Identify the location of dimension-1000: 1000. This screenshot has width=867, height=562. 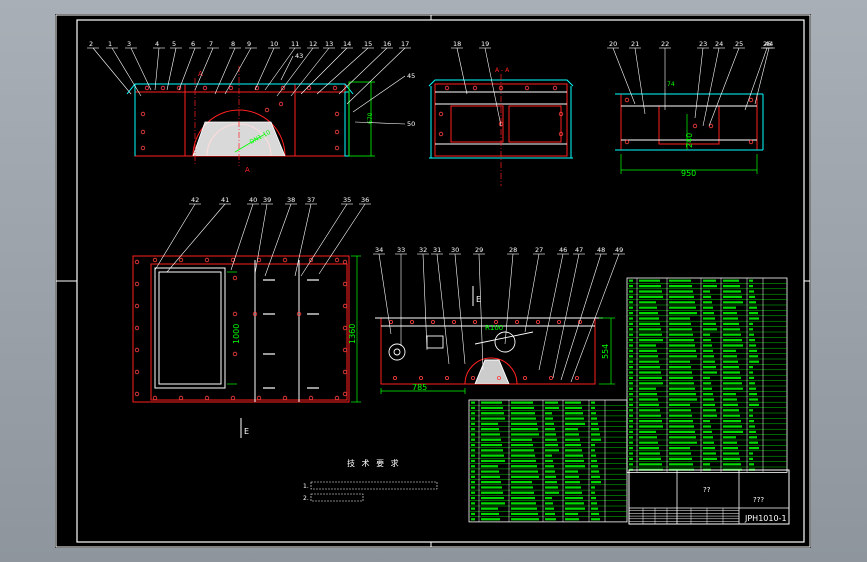
(236, 334).